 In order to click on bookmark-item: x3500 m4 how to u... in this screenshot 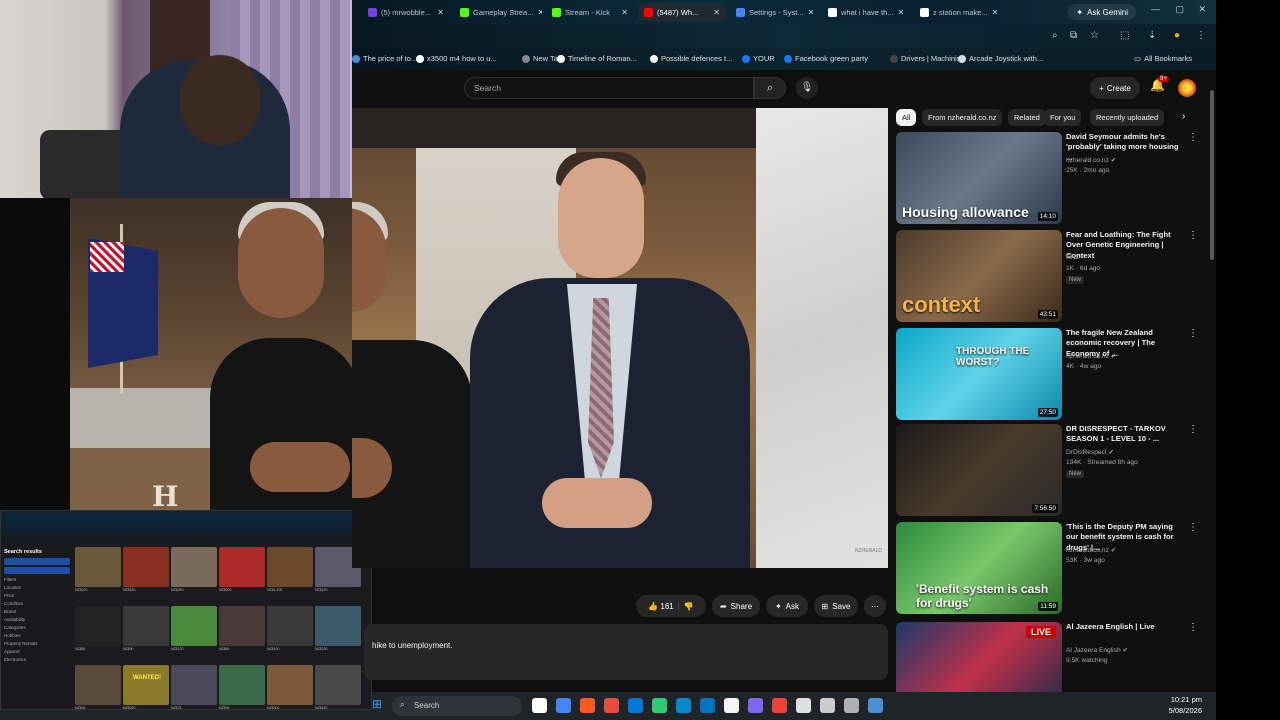, I will do `click(456, 58)`.